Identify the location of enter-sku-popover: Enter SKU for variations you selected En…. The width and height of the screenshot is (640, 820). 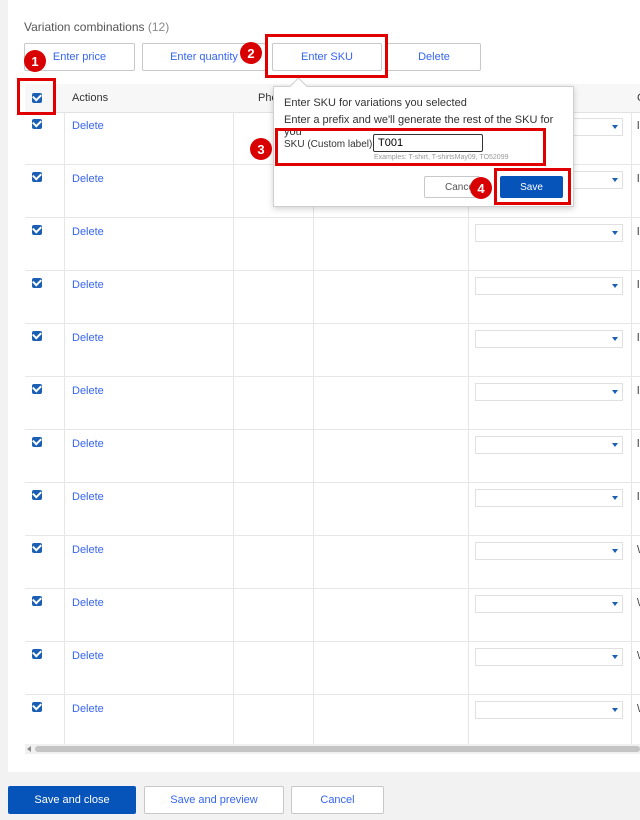
(423, 142).